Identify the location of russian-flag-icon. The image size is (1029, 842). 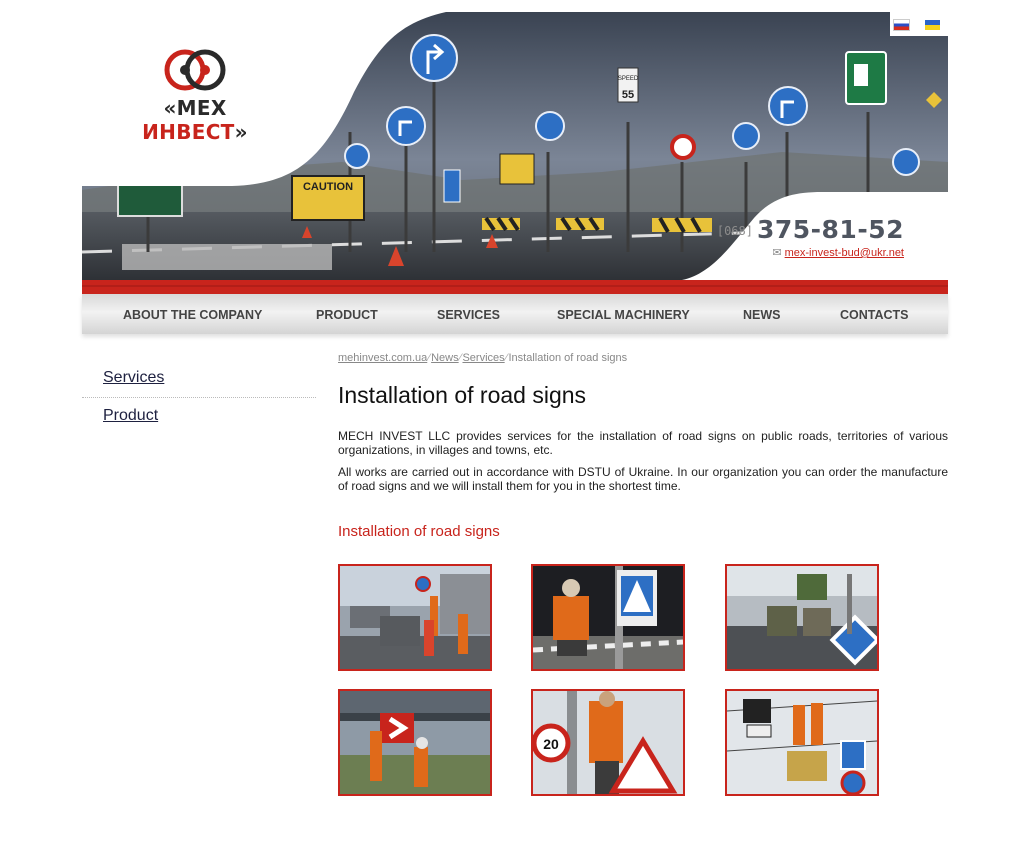
(901, 25).